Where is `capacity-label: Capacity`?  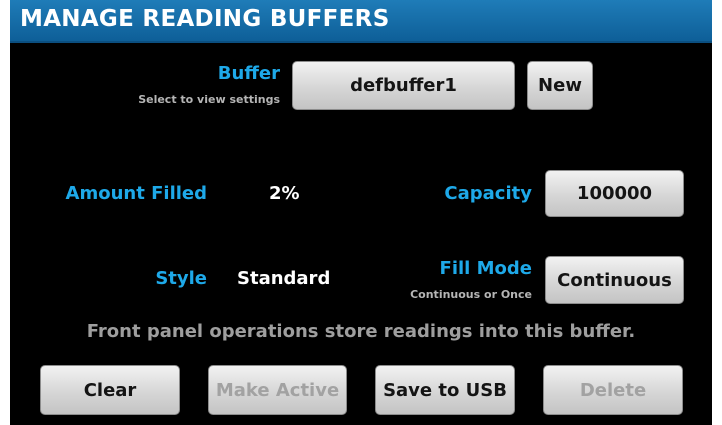 capacity-label: Capacity is located at coordinates (488, 193).